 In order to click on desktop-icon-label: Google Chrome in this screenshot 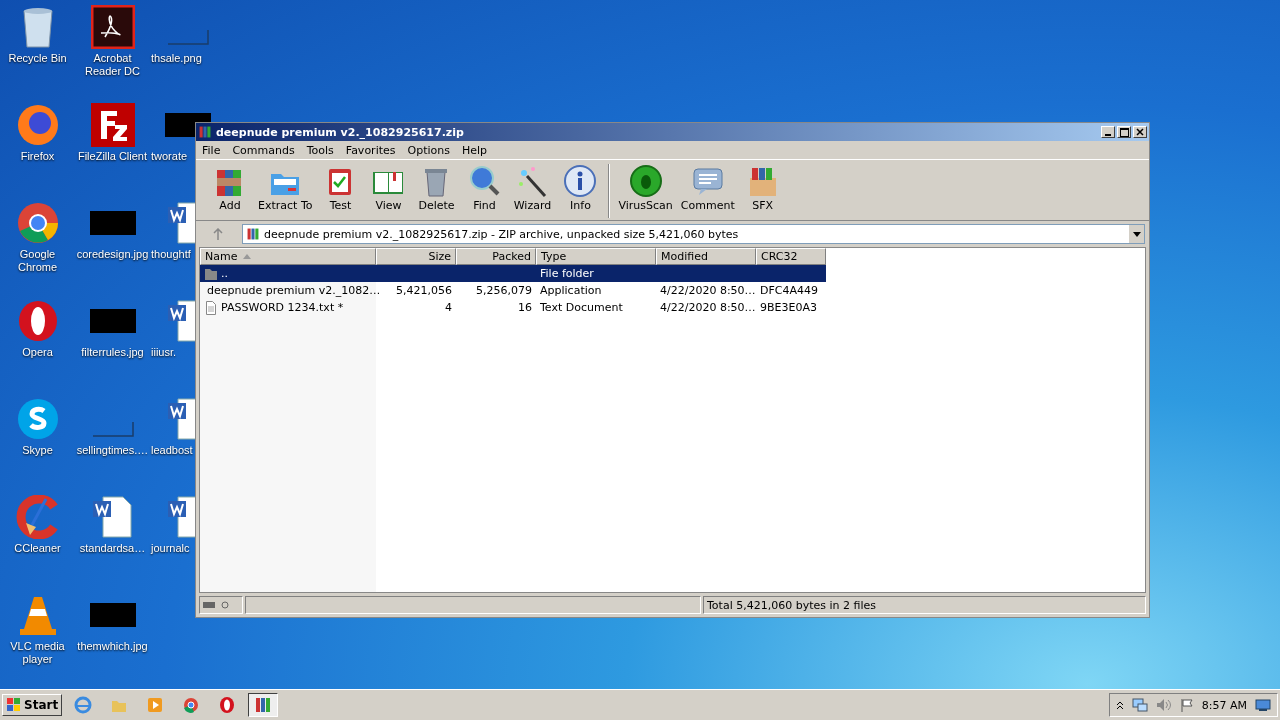, I will do `click(37, 261)`.